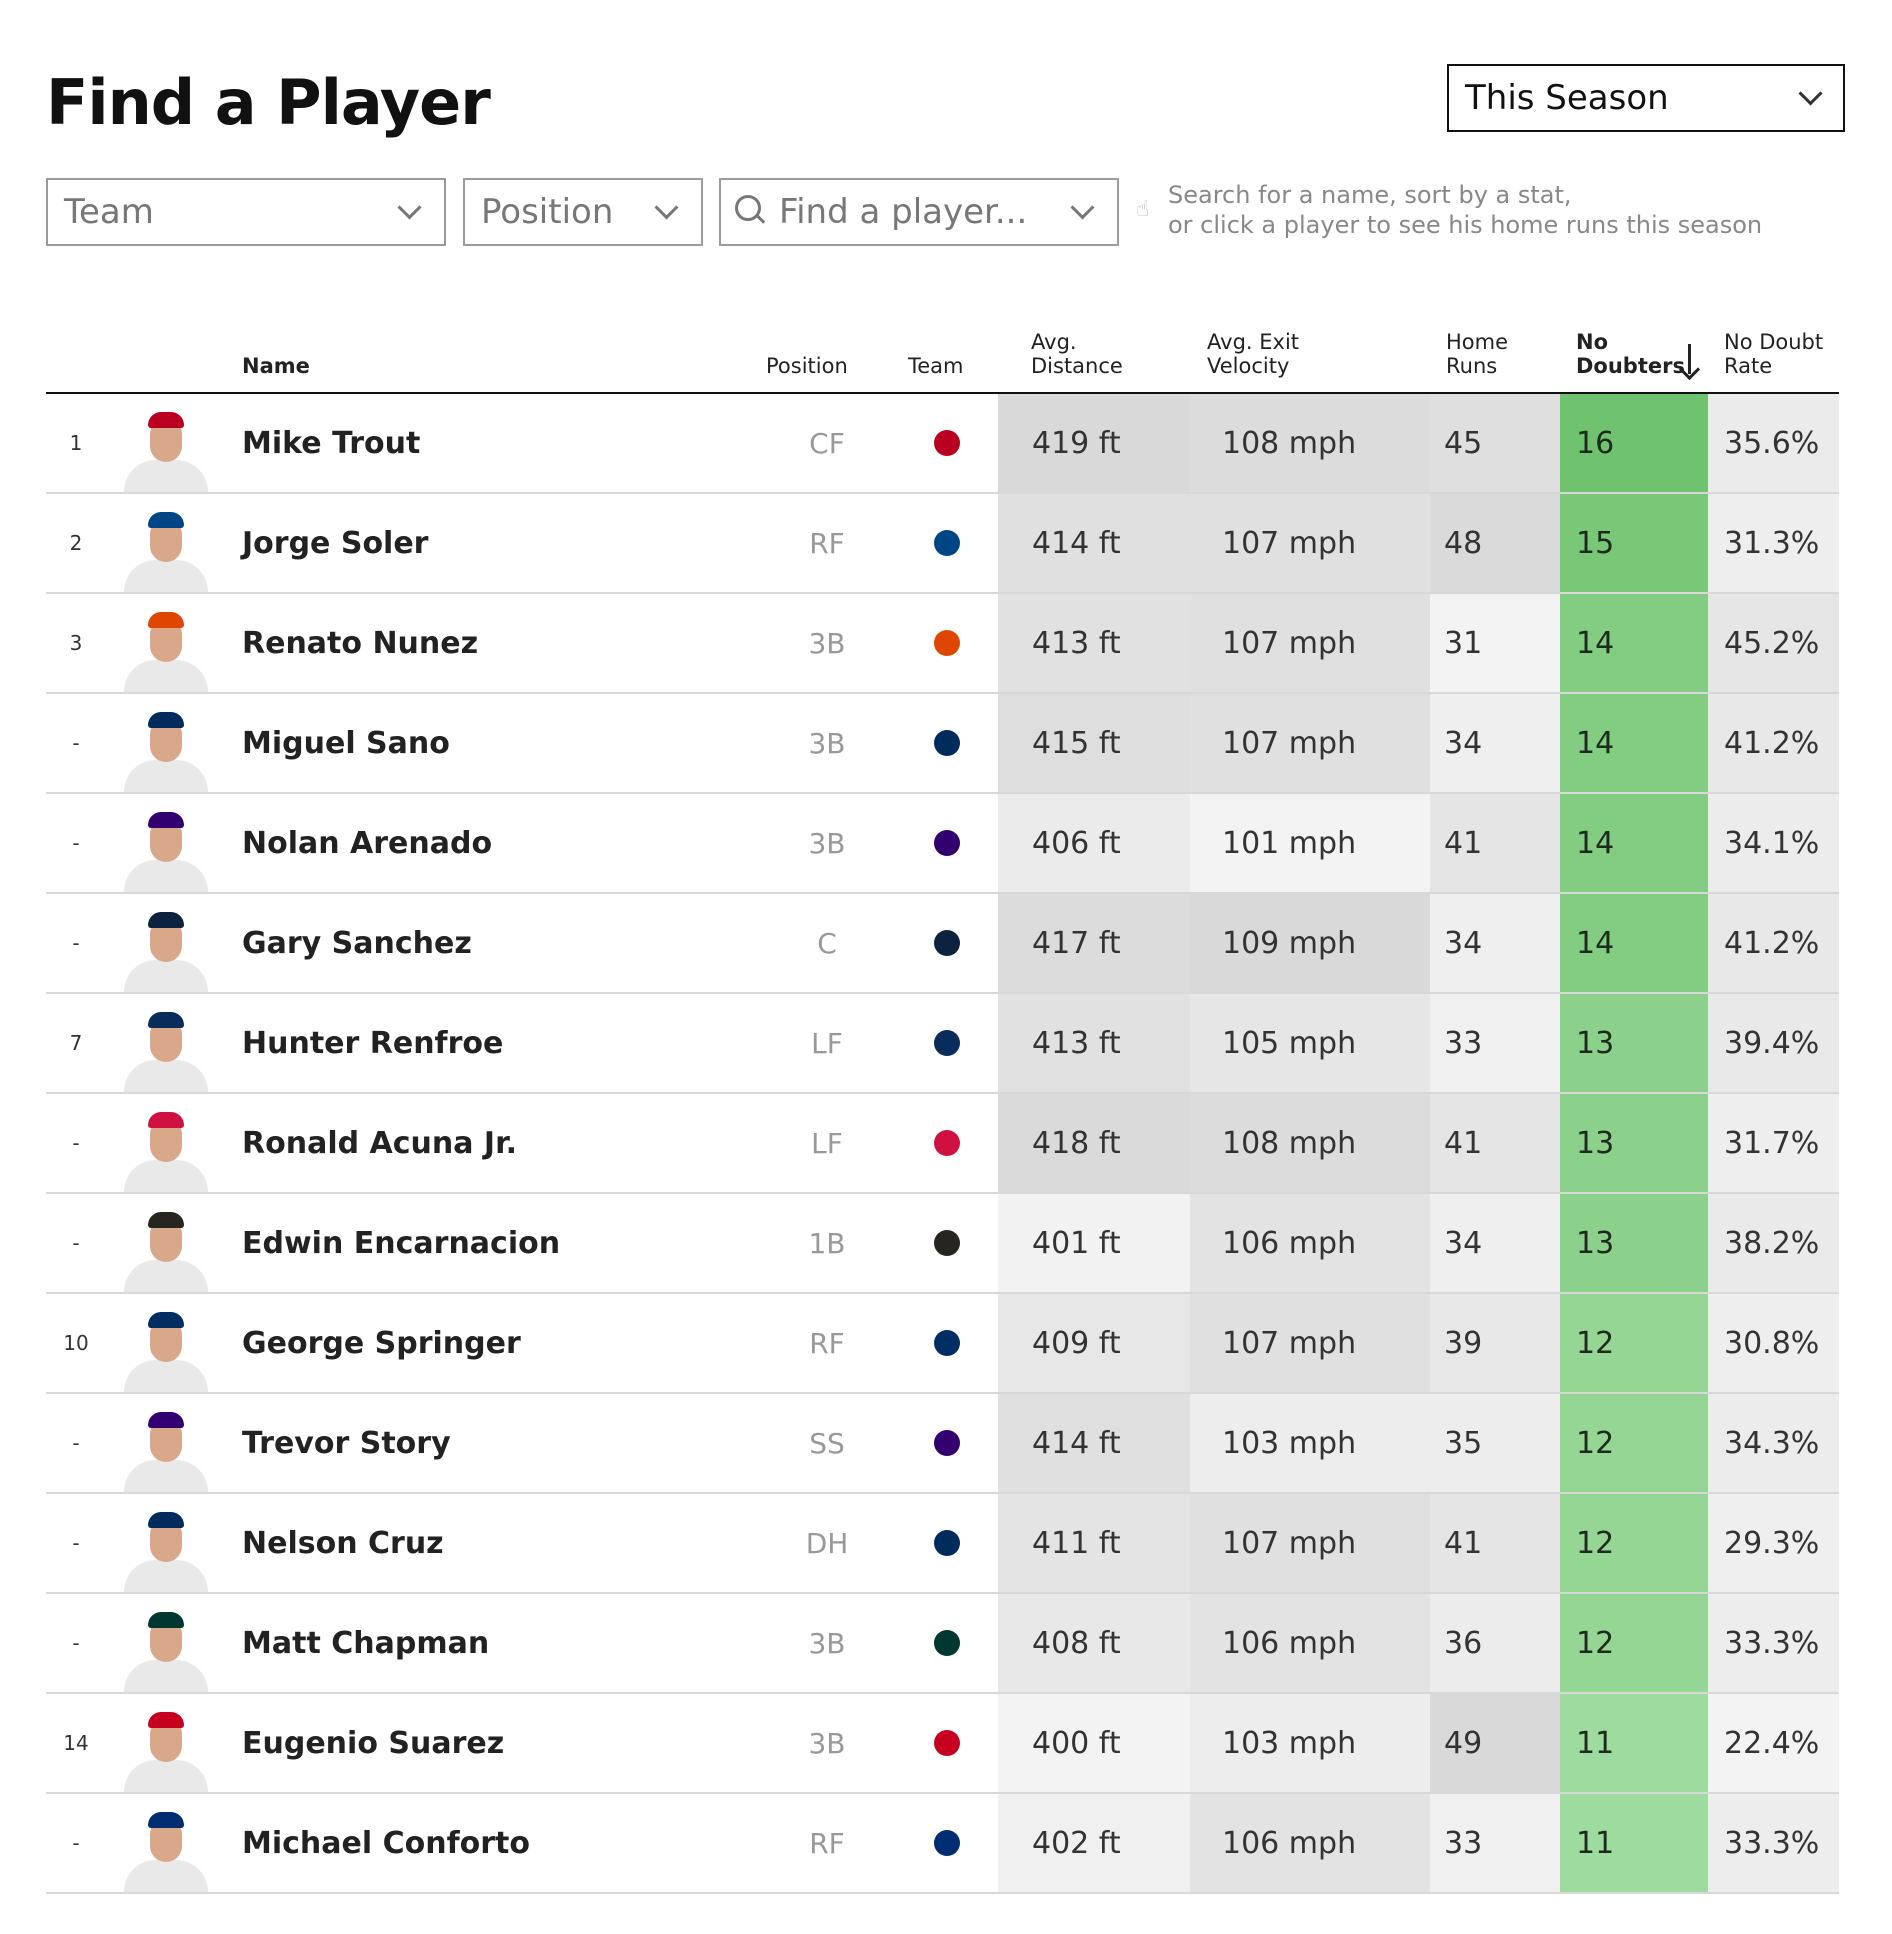  Describe the element at coordinates (827, 843) in the screenshot. I see `position-cell: 3B` at that location.